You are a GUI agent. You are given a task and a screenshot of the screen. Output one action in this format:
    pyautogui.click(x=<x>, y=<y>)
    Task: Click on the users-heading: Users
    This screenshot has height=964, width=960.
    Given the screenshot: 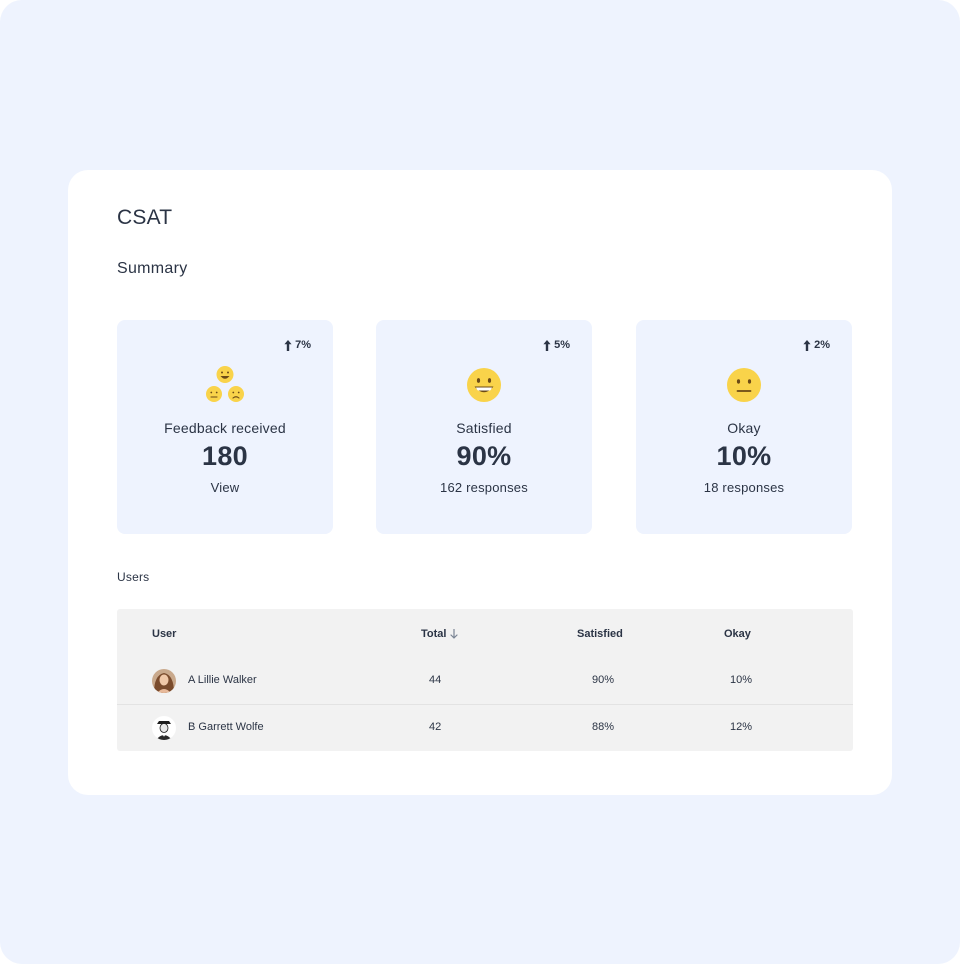 What is the action you would take?
    pyautogui.click(x=133, y=577)
    